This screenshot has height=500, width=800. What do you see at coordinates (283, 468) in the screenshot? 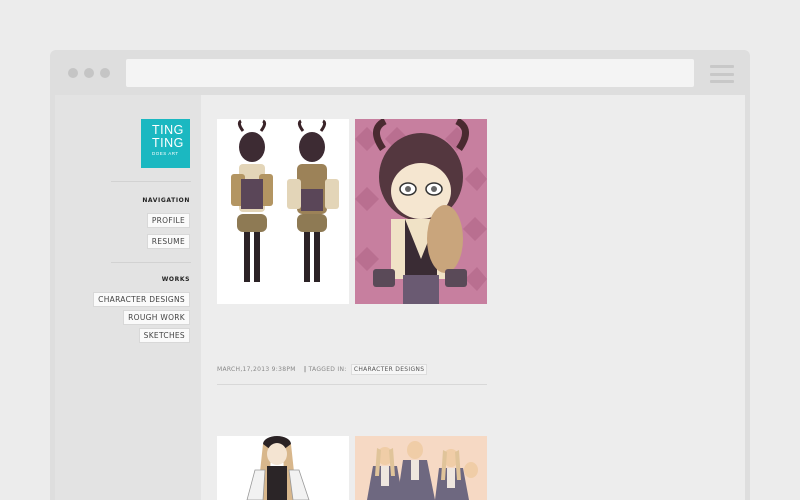
I see `artwork-gothic-image` at bounding box center [283, 468].